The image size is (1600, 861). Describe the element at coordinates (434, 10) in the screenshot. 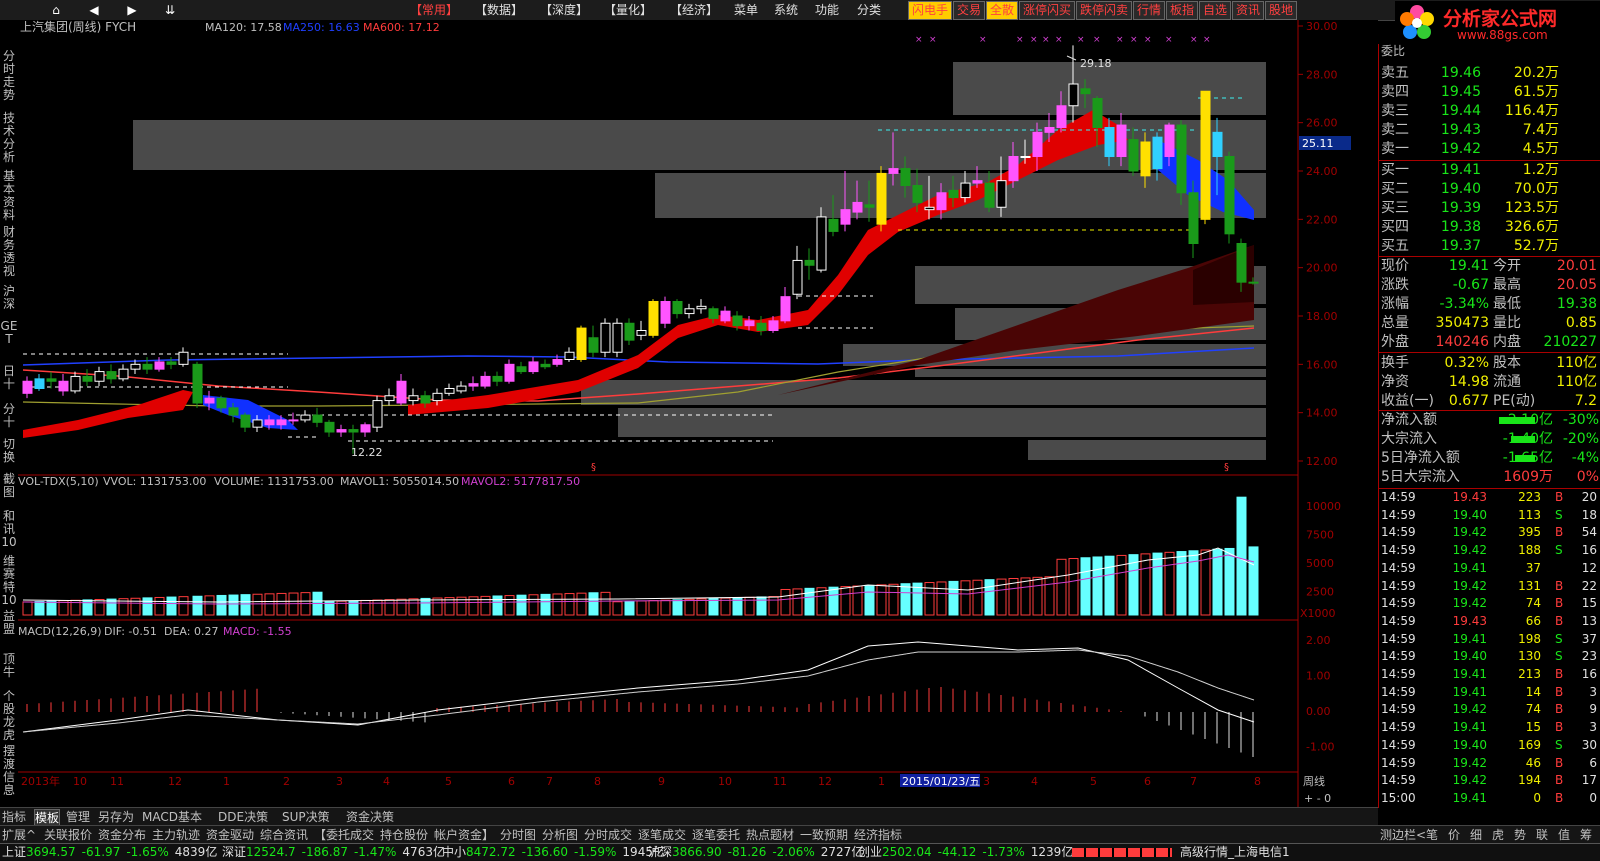

I see `menu-item-0: 【常用】` at that location.